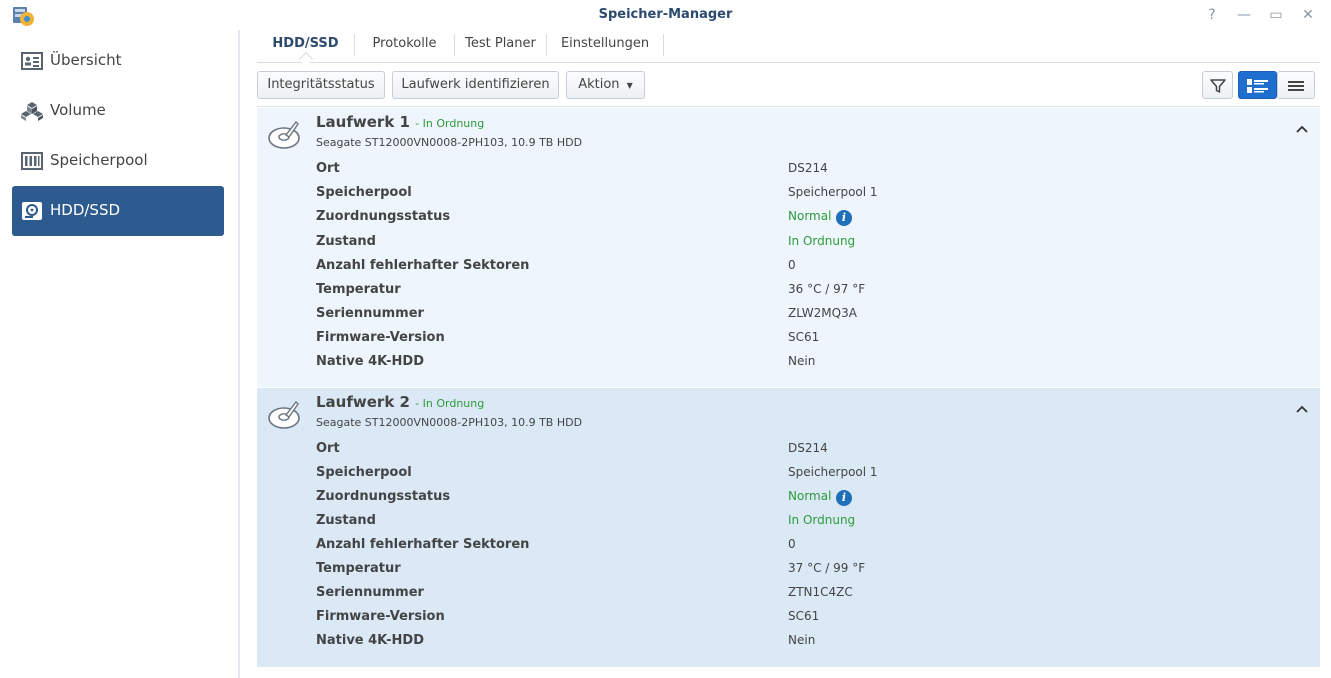 The height and width of the screenshot is (678, 1331). I want to click on title-bar: Speicher-Manager ? — ▭ ✕, so click(665, 15).